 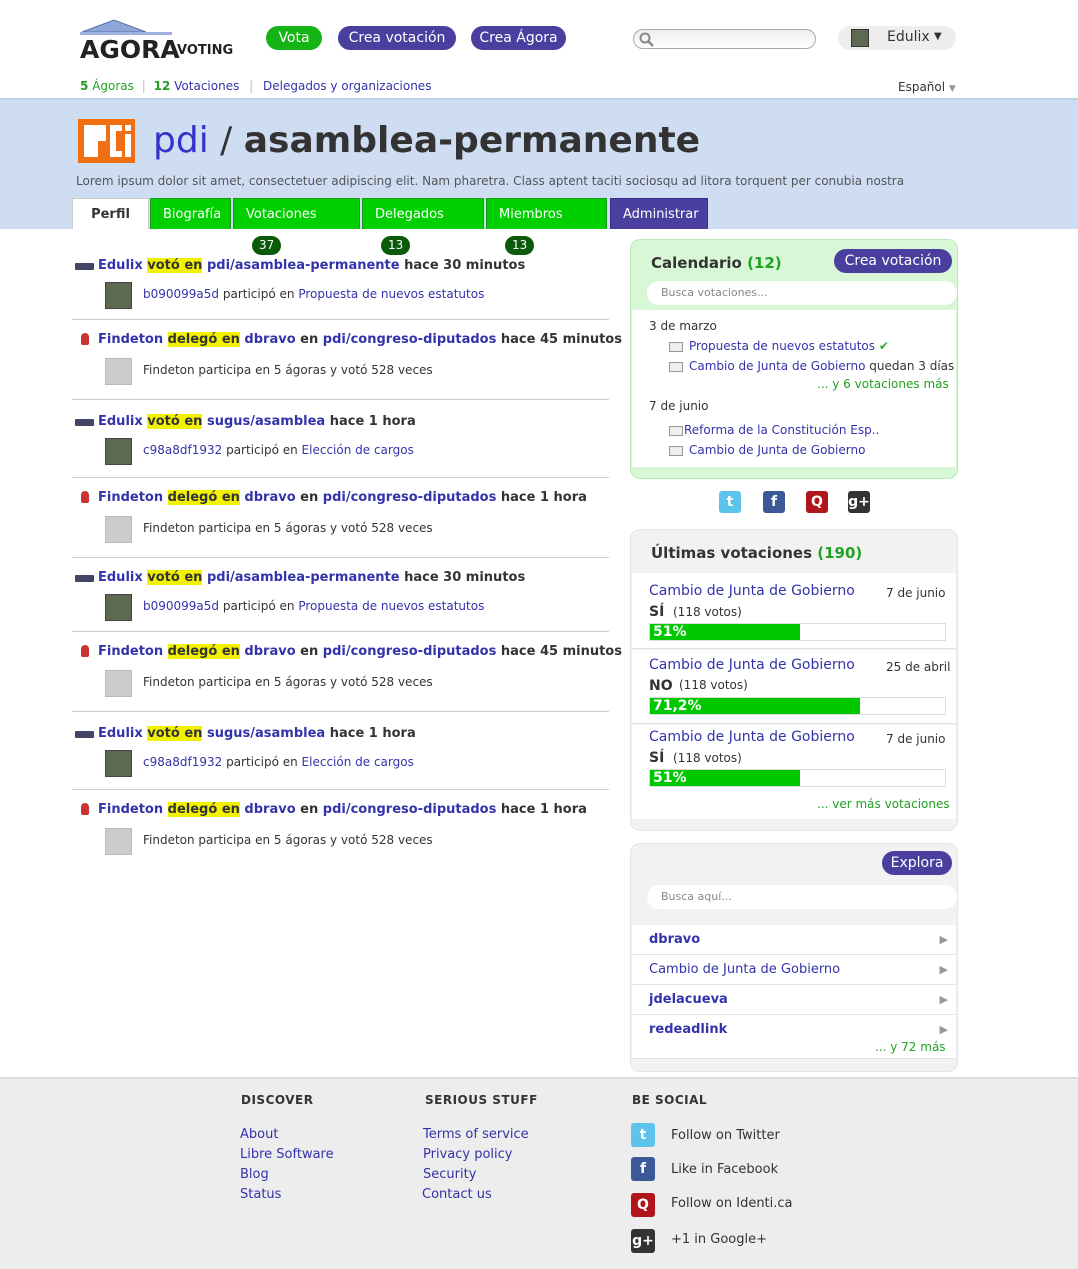 I want to click on delegates-link: Delegados y organizaciones, so click(x=347, y=86).